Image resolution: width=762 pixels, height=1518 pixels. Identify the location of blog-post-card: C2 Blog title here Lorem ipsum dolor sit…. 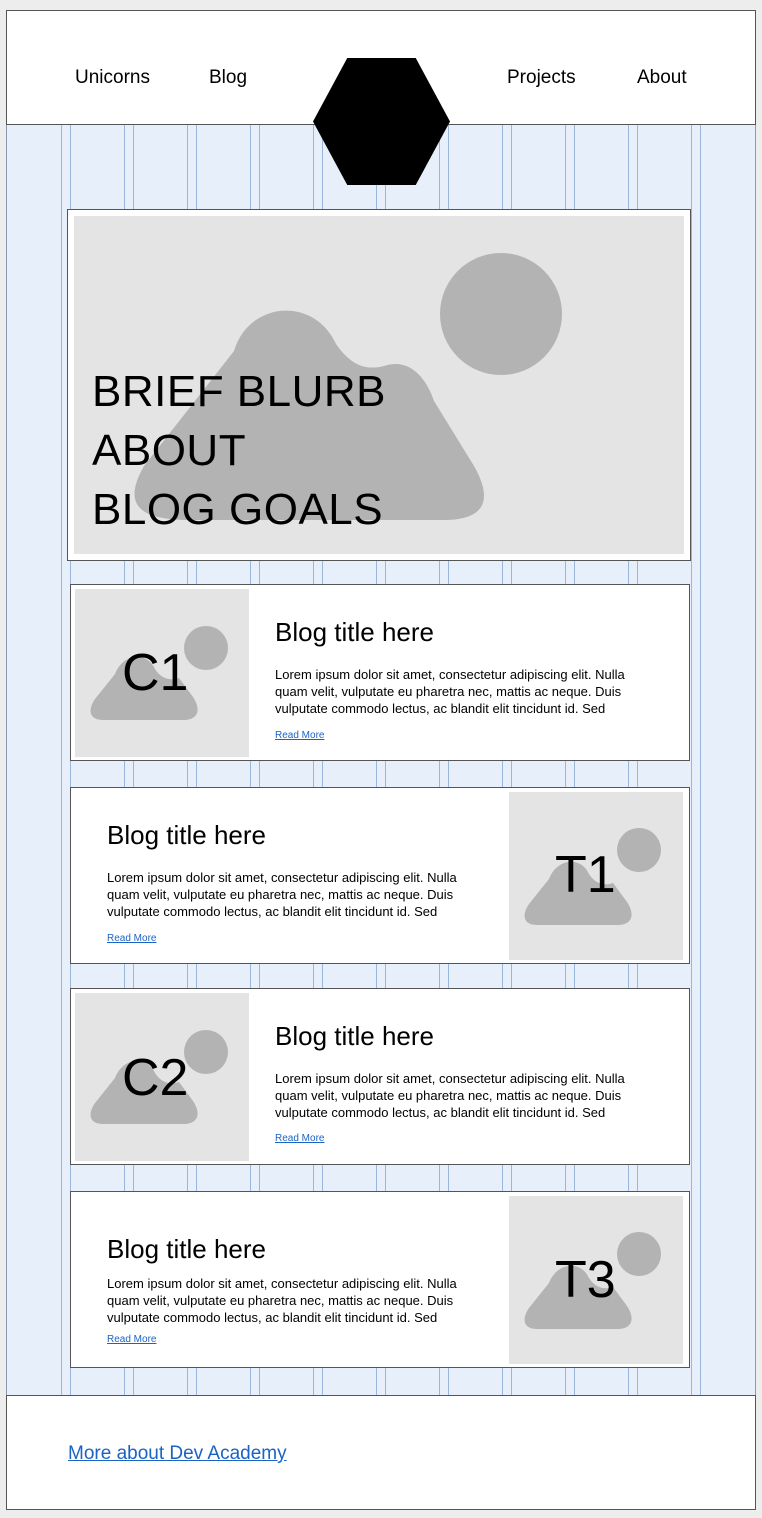
(380, 1076).